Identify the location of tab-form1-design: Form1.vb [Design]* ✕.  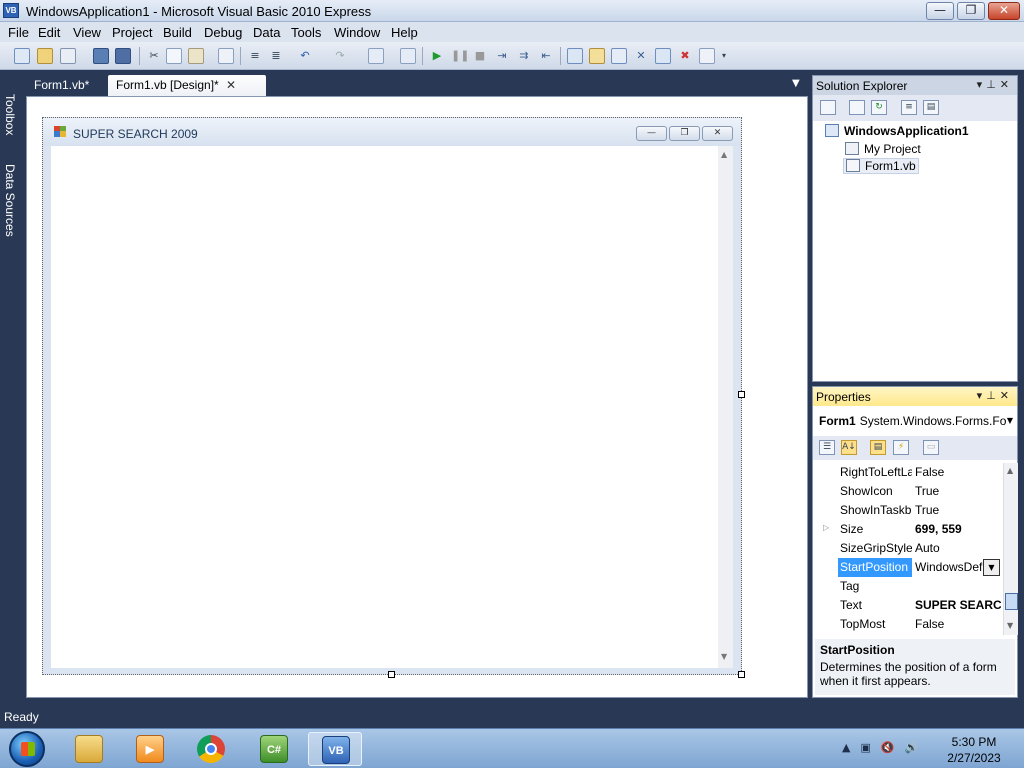
(187, 85).